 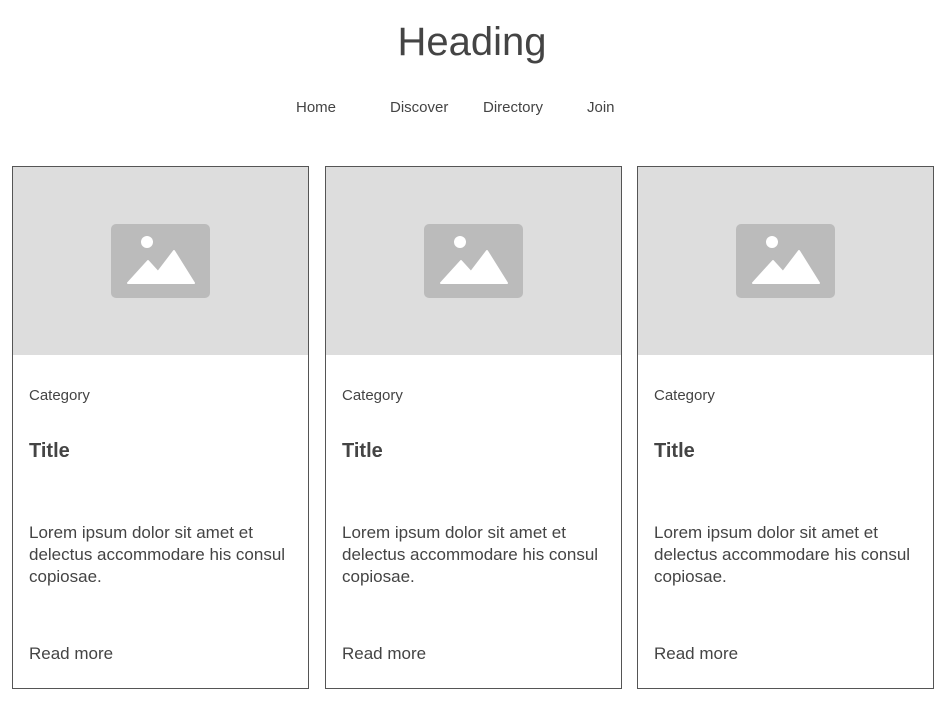 What do you see at coordinates (472, 42) in the screenshot?
I see `page-heading: Heading` at bounding box center [472, 42].